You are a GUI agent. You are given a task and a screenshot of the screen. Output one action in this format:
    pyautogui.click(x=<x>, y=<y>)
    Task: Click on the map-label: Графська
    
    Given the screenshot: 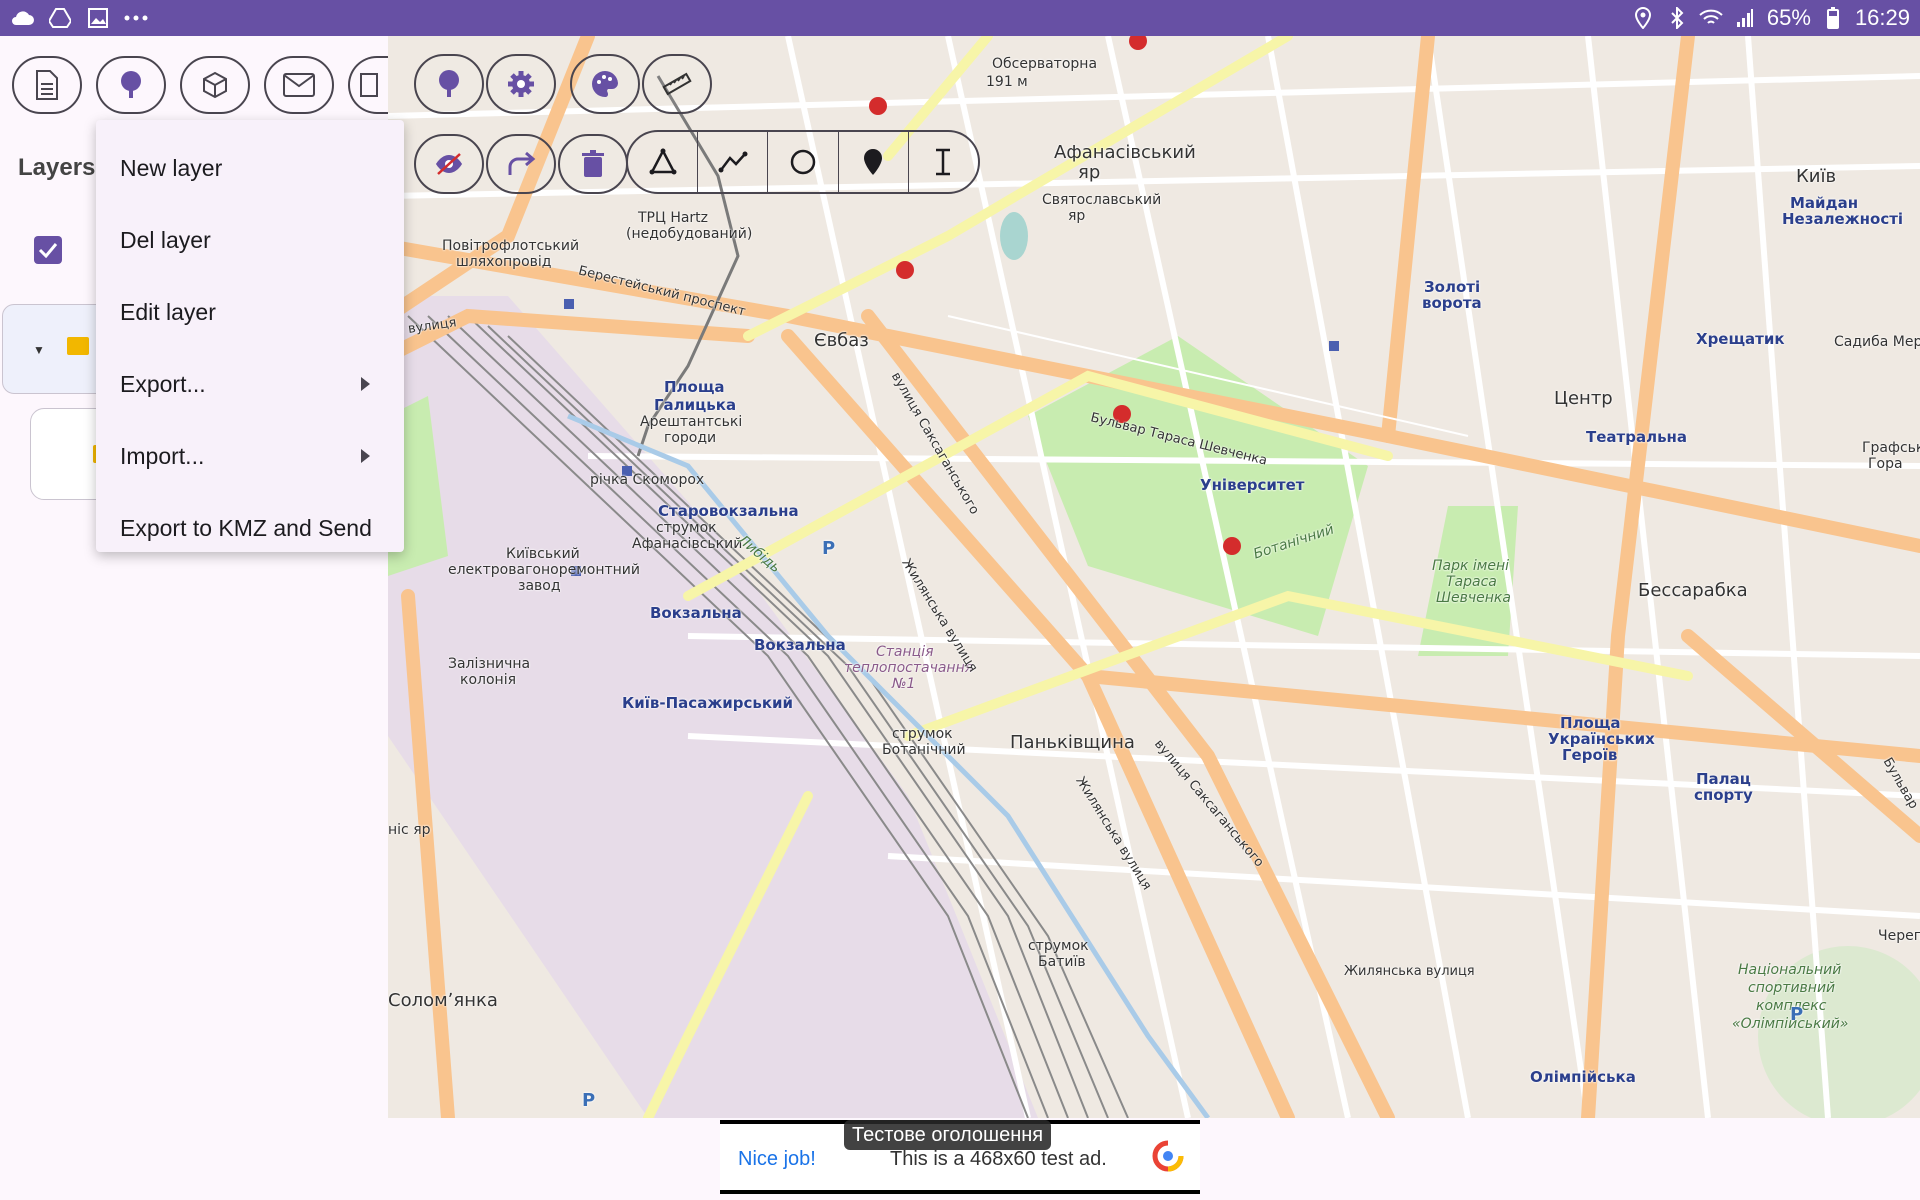 What is the action you would take?
    pyautogui.click(x=1891, y=448)
    